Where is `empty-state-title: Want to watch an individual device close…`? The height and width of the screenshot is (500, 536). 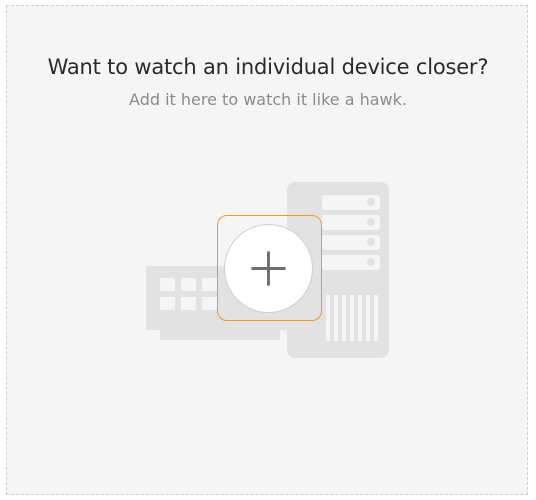 empty-state-title: Want to watch an individual device close… is located at coordinates (268, 67).